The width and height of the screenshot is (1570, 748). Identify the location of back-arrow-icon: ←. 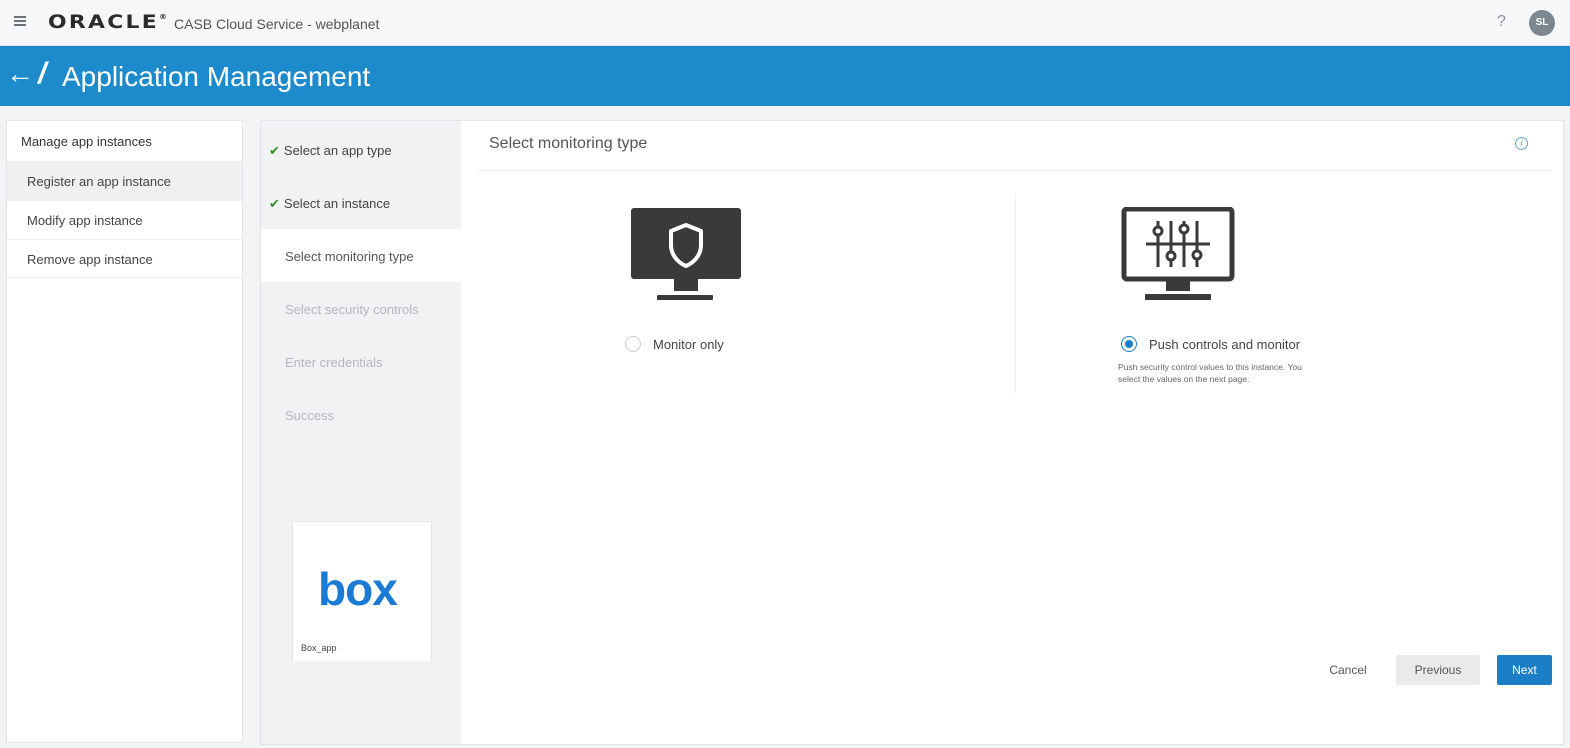
(20, 74).